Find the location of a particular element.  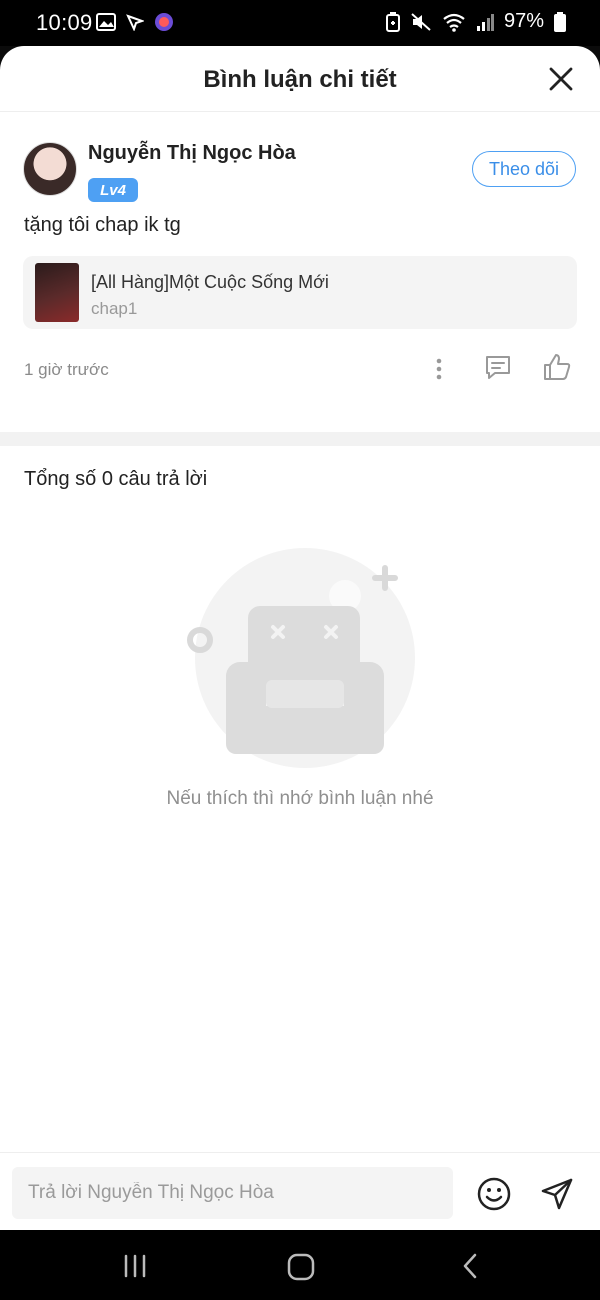

system-nav-bar is located at coordinates (300, 1265).